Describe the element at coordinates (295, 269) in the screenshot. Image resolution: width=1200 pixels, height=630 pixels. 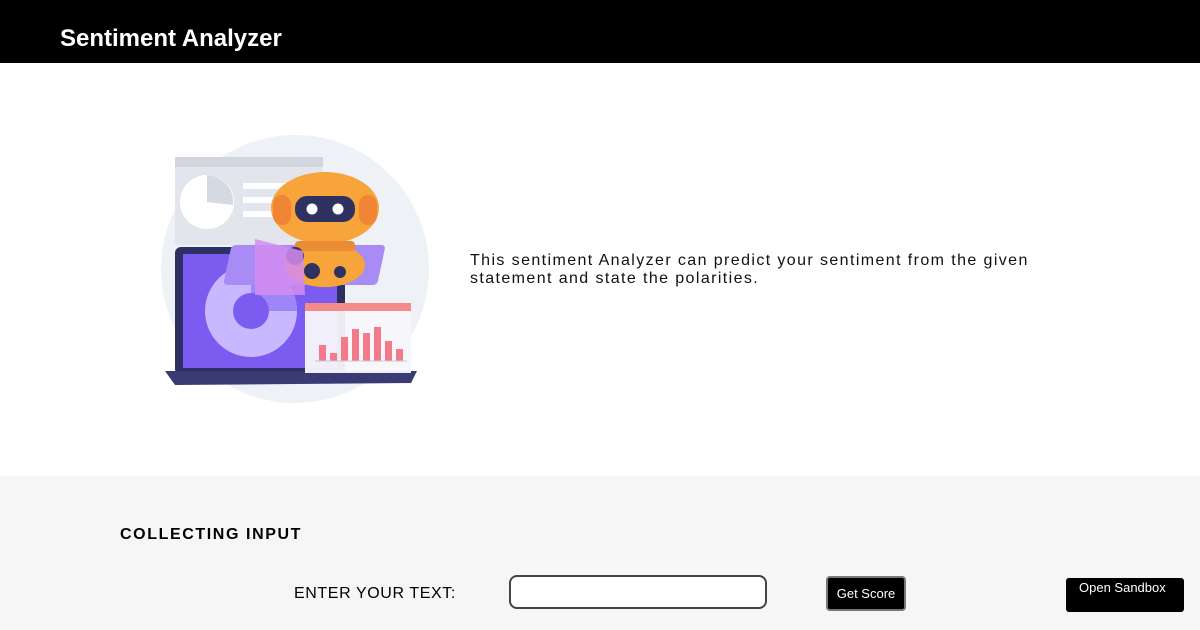
I see `robot-analytics-illustration-icon` at that location.